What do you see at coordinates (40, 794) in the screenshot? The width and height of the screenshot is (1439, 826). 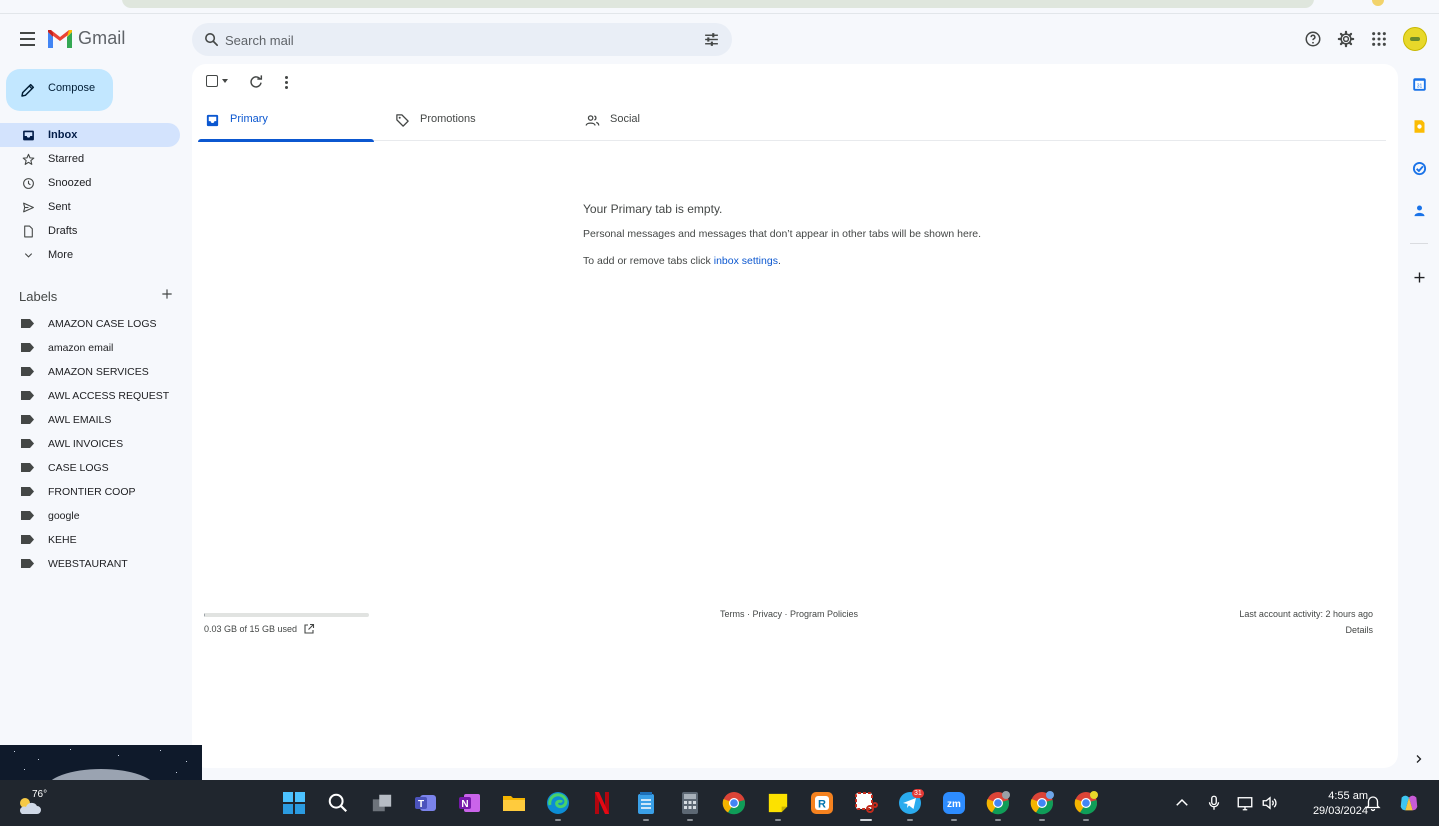 I see `temperature-label: 76°` at bounding box center [40, 794].